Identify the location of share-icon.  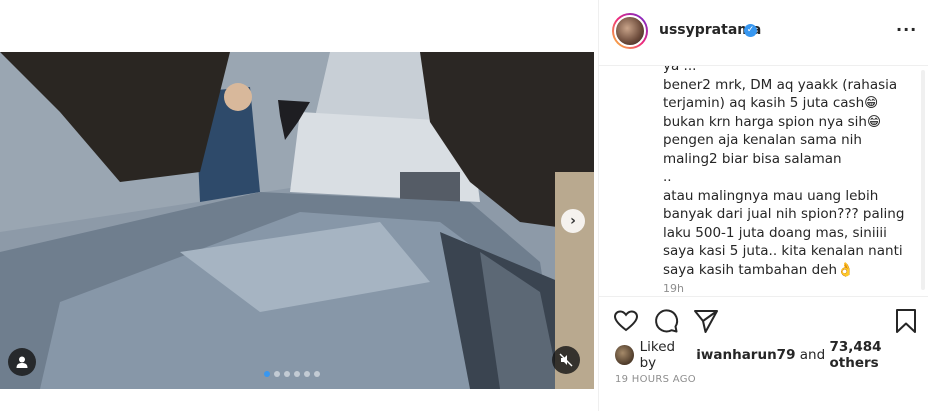
(706, 321).